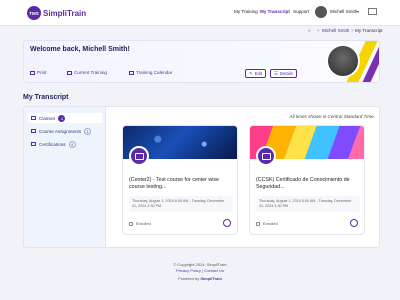  I want to click on powered-by-label: Powered by, so click(189, 278).